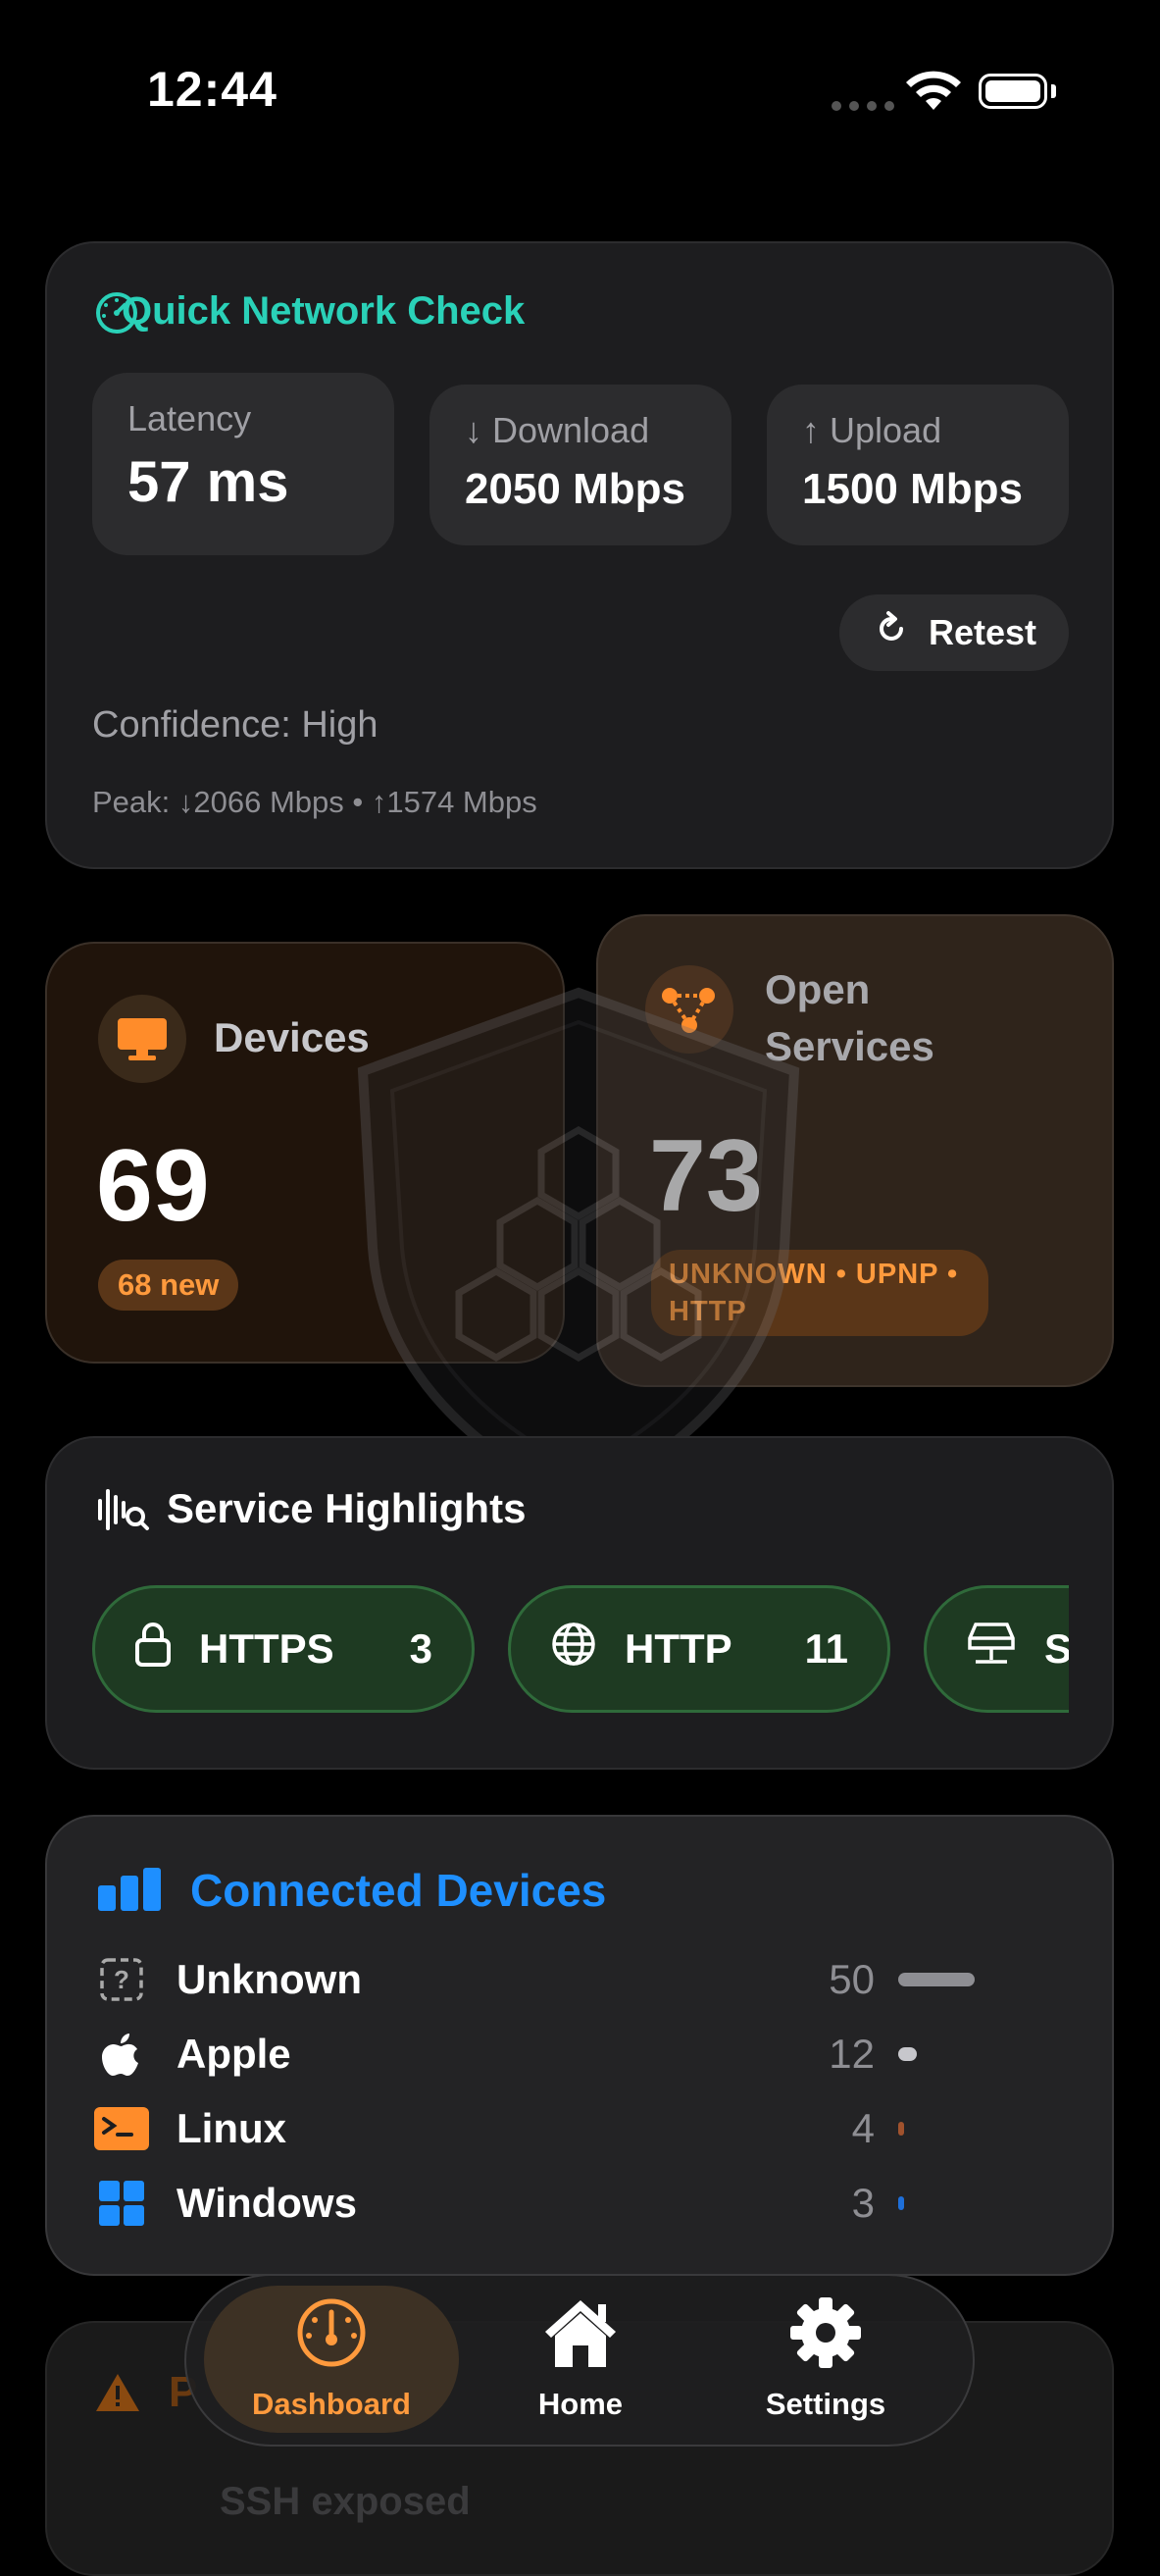 The width and height of the screenshot is (1160, 2576). I want to click on peak-text: Peak: ↓2066 Mbps • ↑1574 Mbps, so click(314, 802).